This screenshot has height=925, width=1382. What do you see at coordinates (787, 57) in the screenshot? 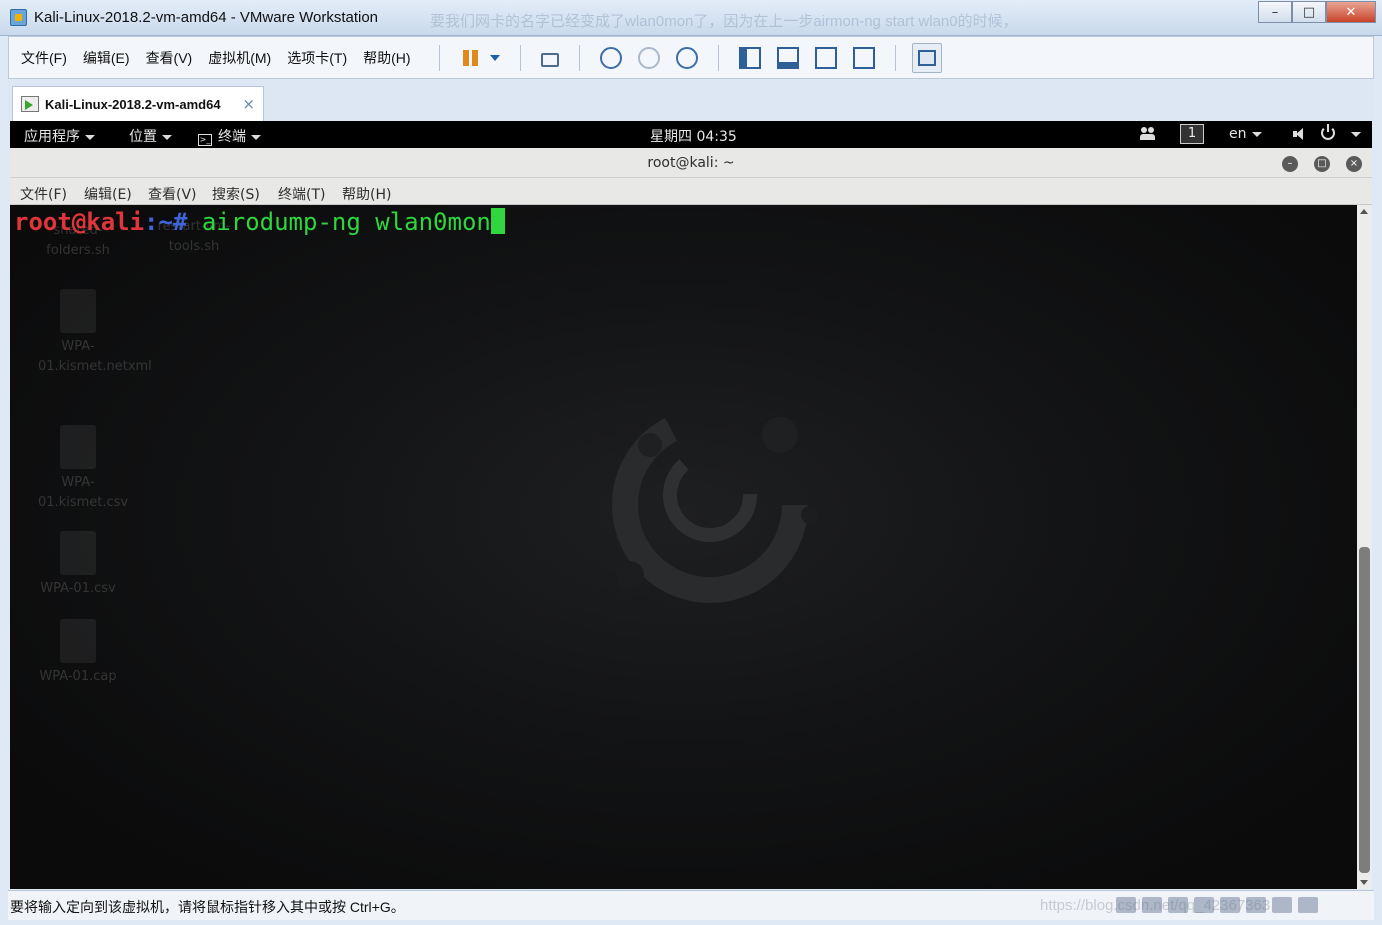
I see `console-view-icon` at bounding box center [787, 57].